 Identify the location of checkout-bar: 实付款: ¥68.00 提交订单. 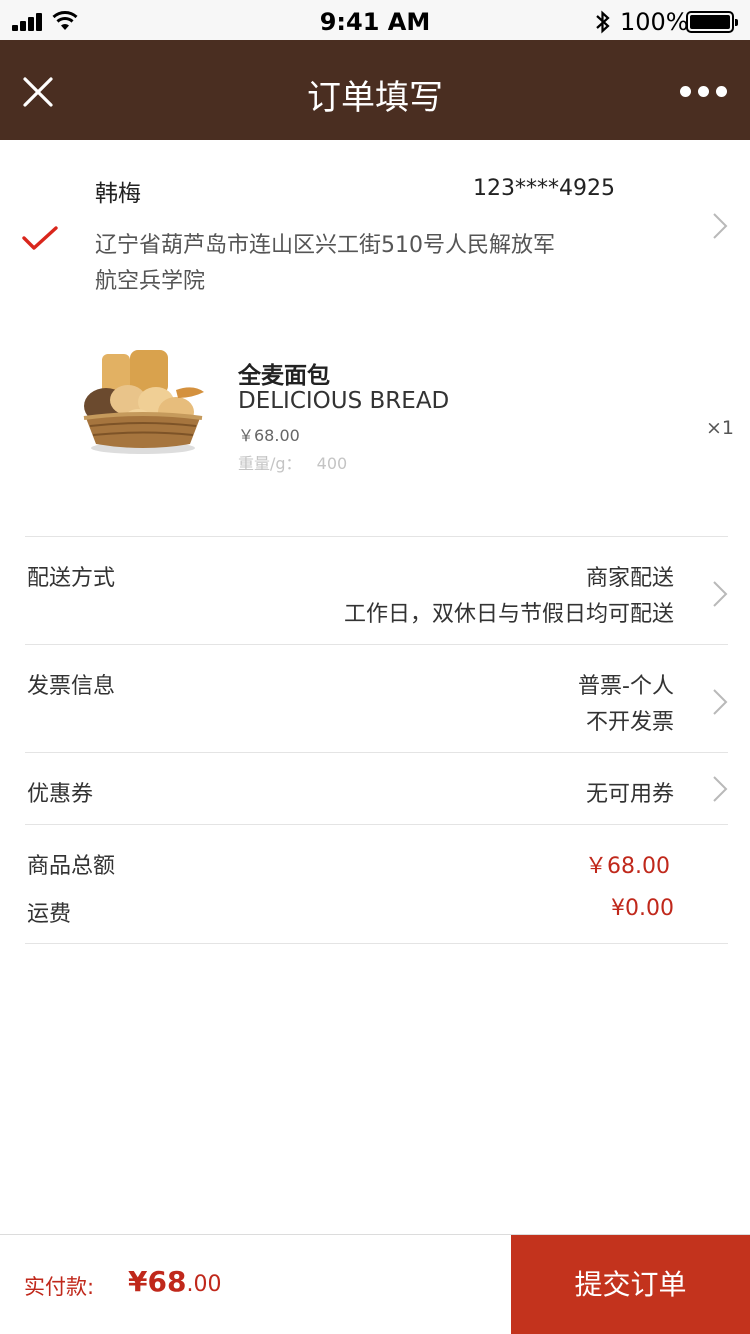
(375, 1284).